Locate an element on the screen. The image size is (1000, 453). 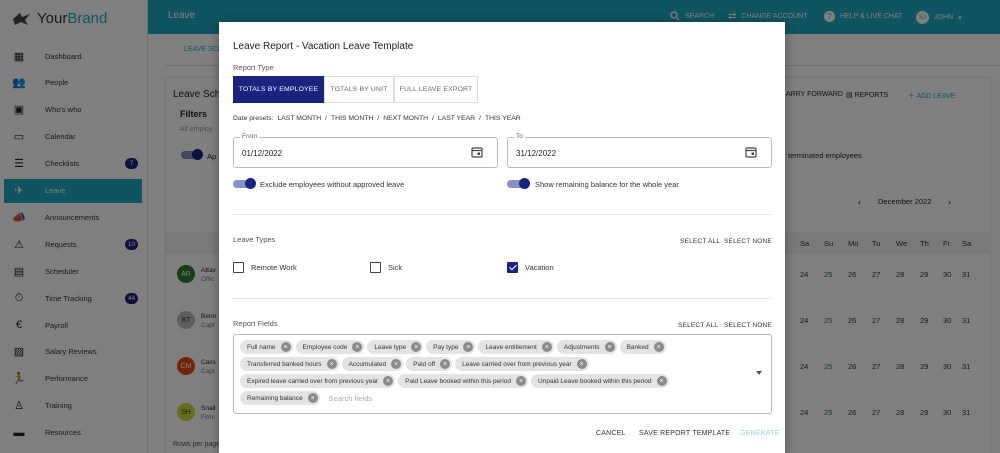
save-report-template-button: SAVE REPORT TEMPLATE is located at coordinates (684, 433).